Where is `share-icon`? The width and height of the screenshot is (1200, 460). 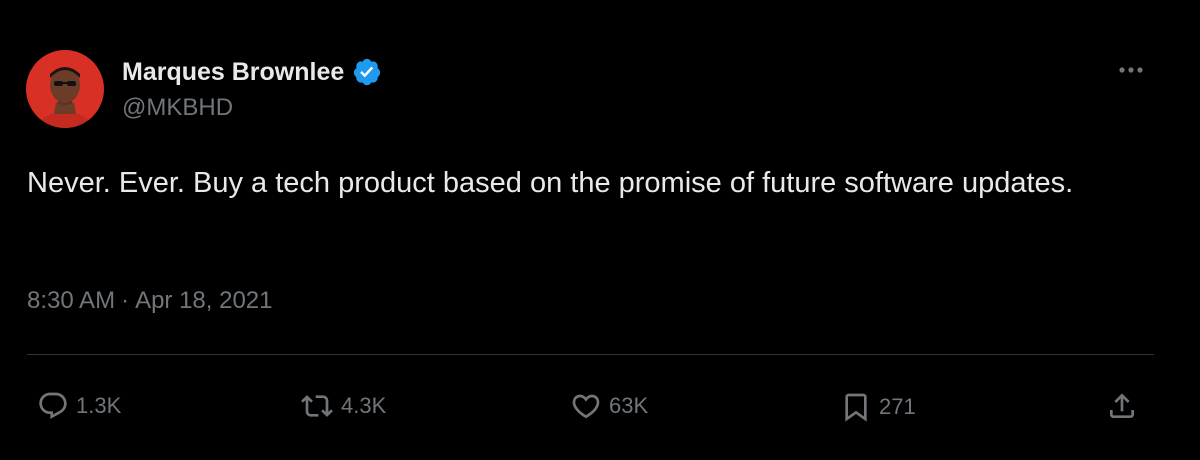 share-icon is located at coordinates (1122, 406).